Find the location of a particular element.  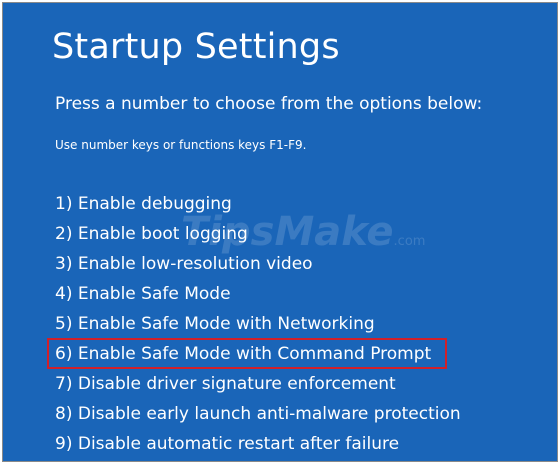

option-safe-mode-command-prompt: 6) Enable Safe Mode with Command Prompt is located at coordinates (254, 353).